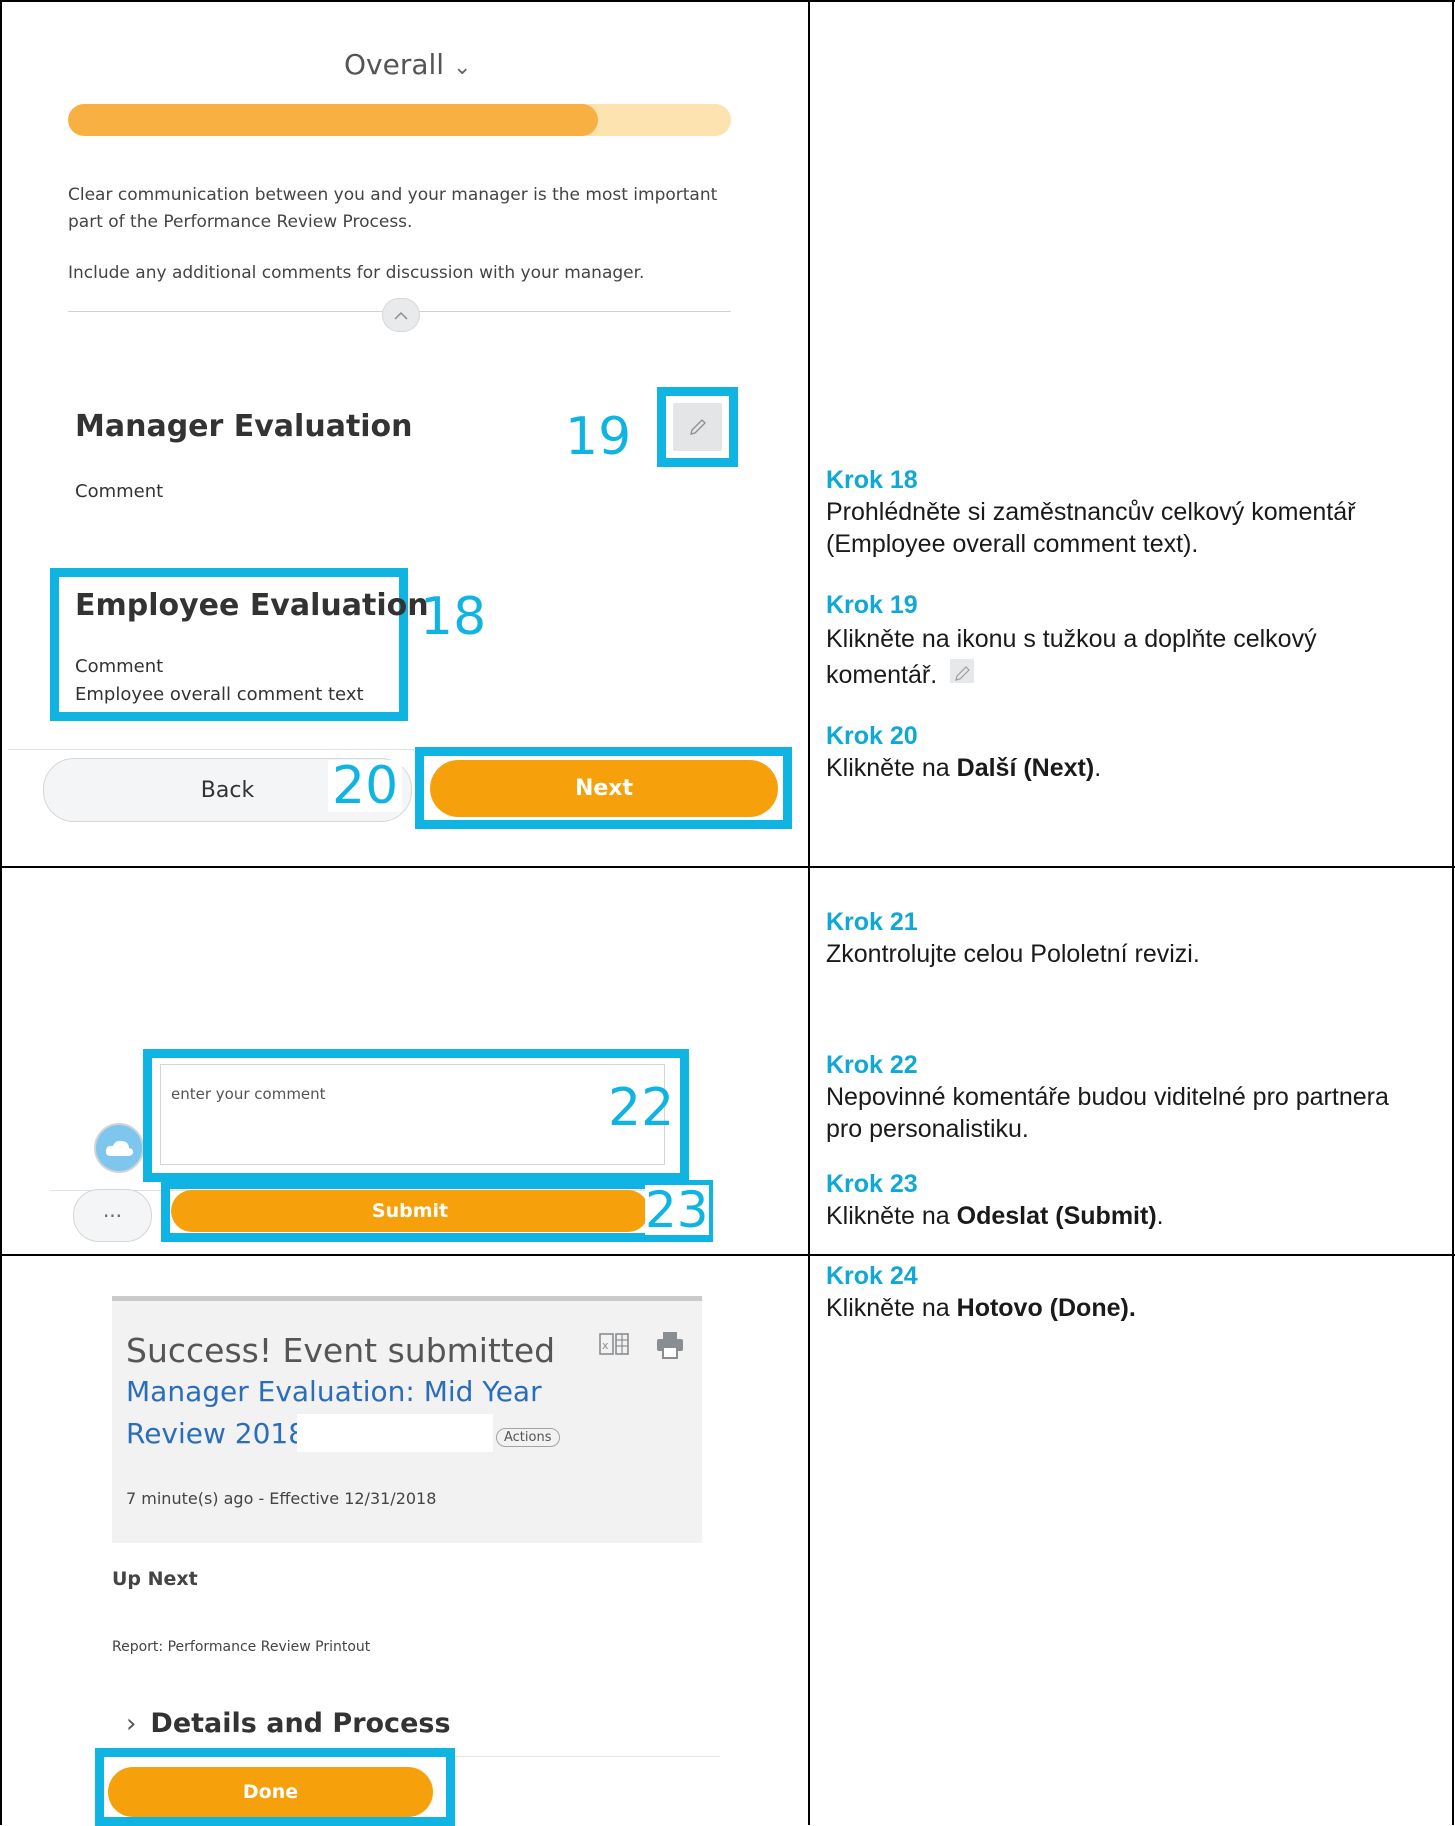 The image size is (1455, 1826). Describe the element at coordinates (270, 1792) in the screenshot. I see `done-button: Done` at that location.